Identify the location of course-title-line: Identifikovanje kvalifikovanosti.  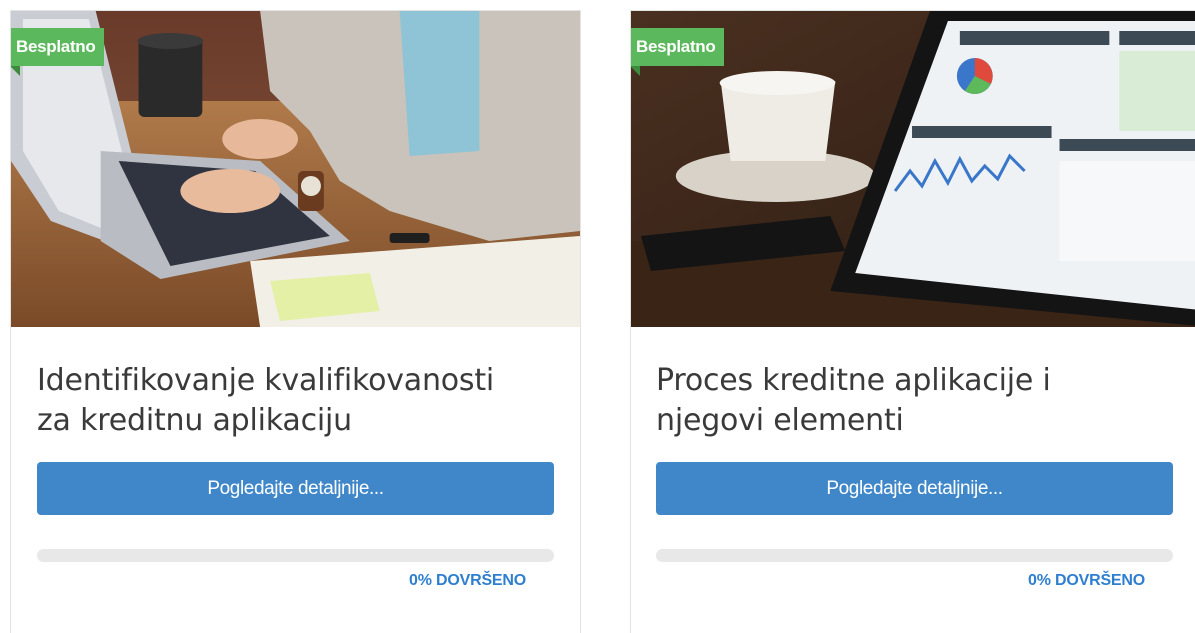
(266, 380).